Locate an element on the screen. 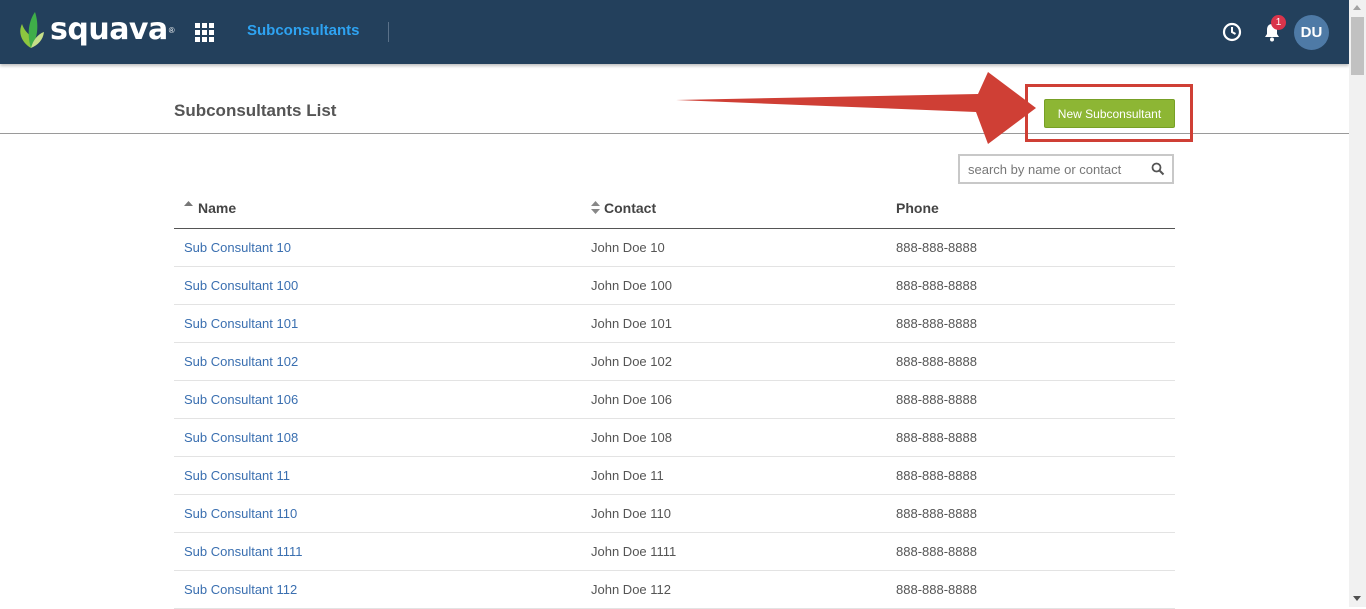 This screenshot has height=609, width=1366. contact-cell: John Doe 106 is located at coordinates (631, 399).